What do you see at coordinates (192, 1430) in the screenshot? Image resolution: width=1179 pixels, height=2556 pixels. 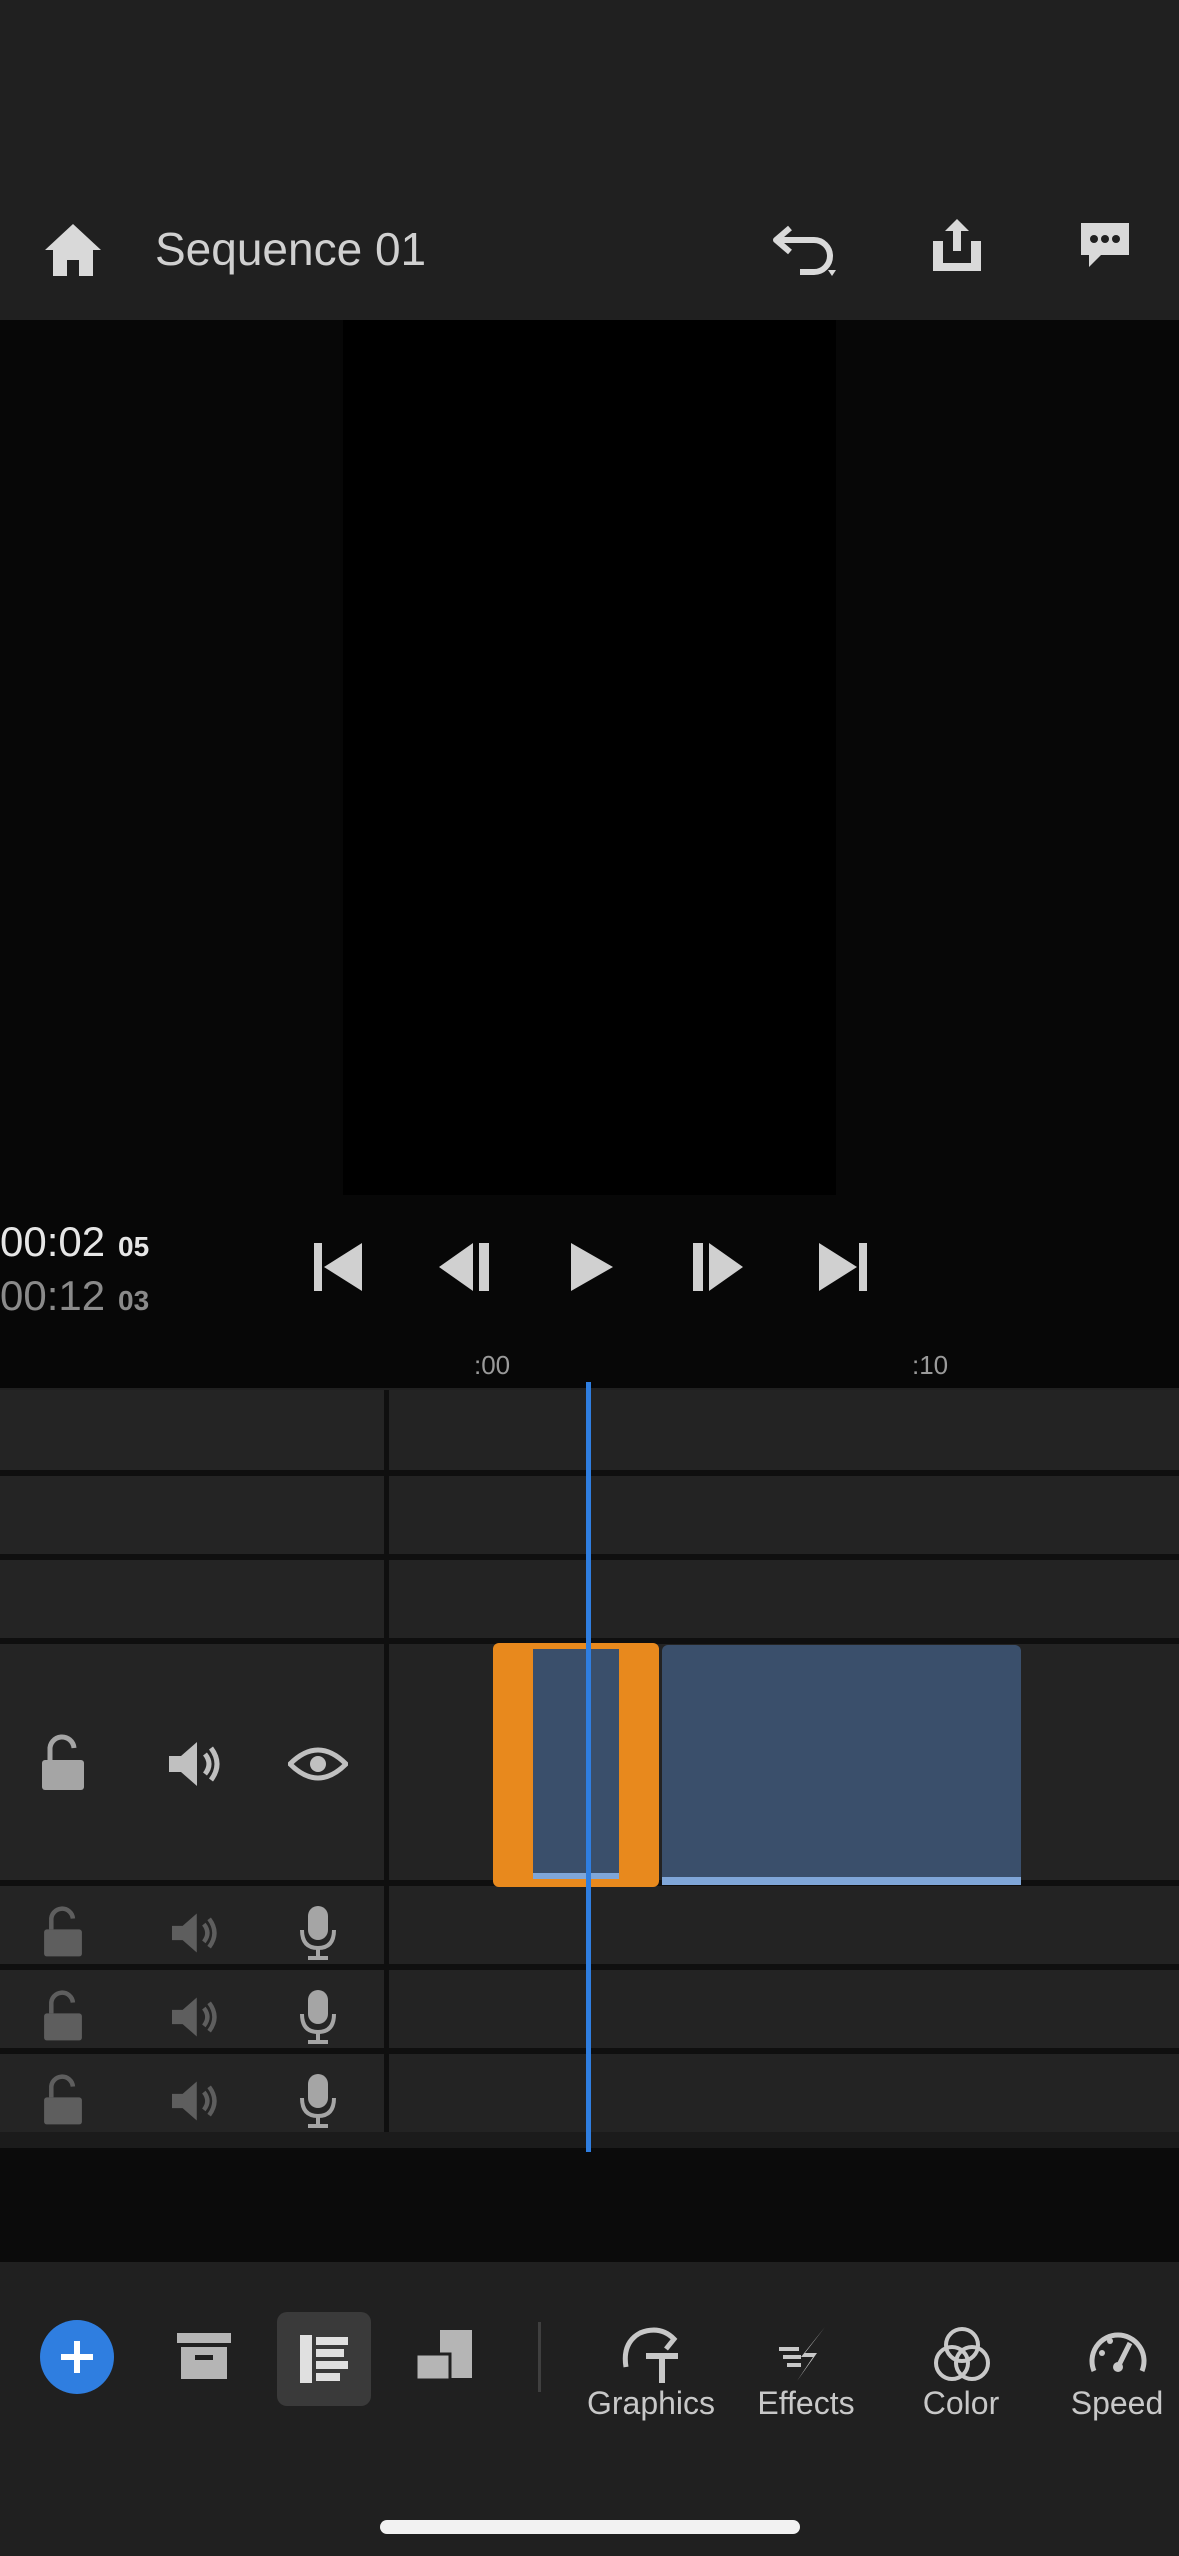 I see `track-header-v3` at bounding box center [192, 1430].